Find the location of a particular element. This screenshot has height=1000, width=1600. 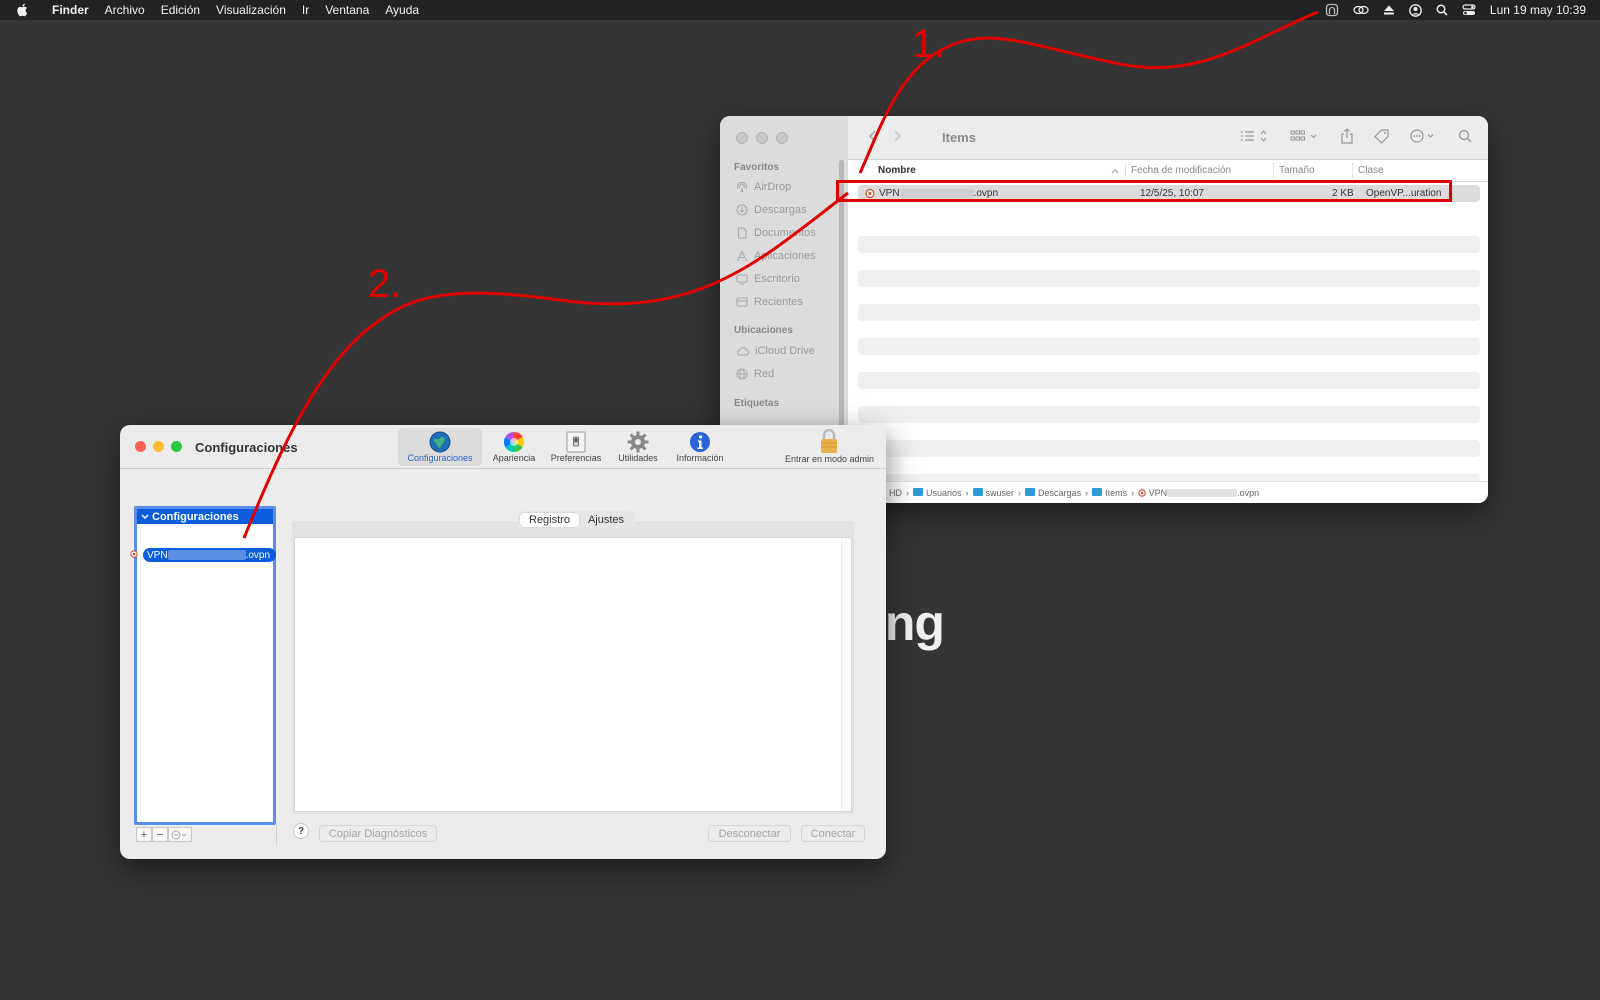

add-config-button: + is located at coordinates (144, 834).